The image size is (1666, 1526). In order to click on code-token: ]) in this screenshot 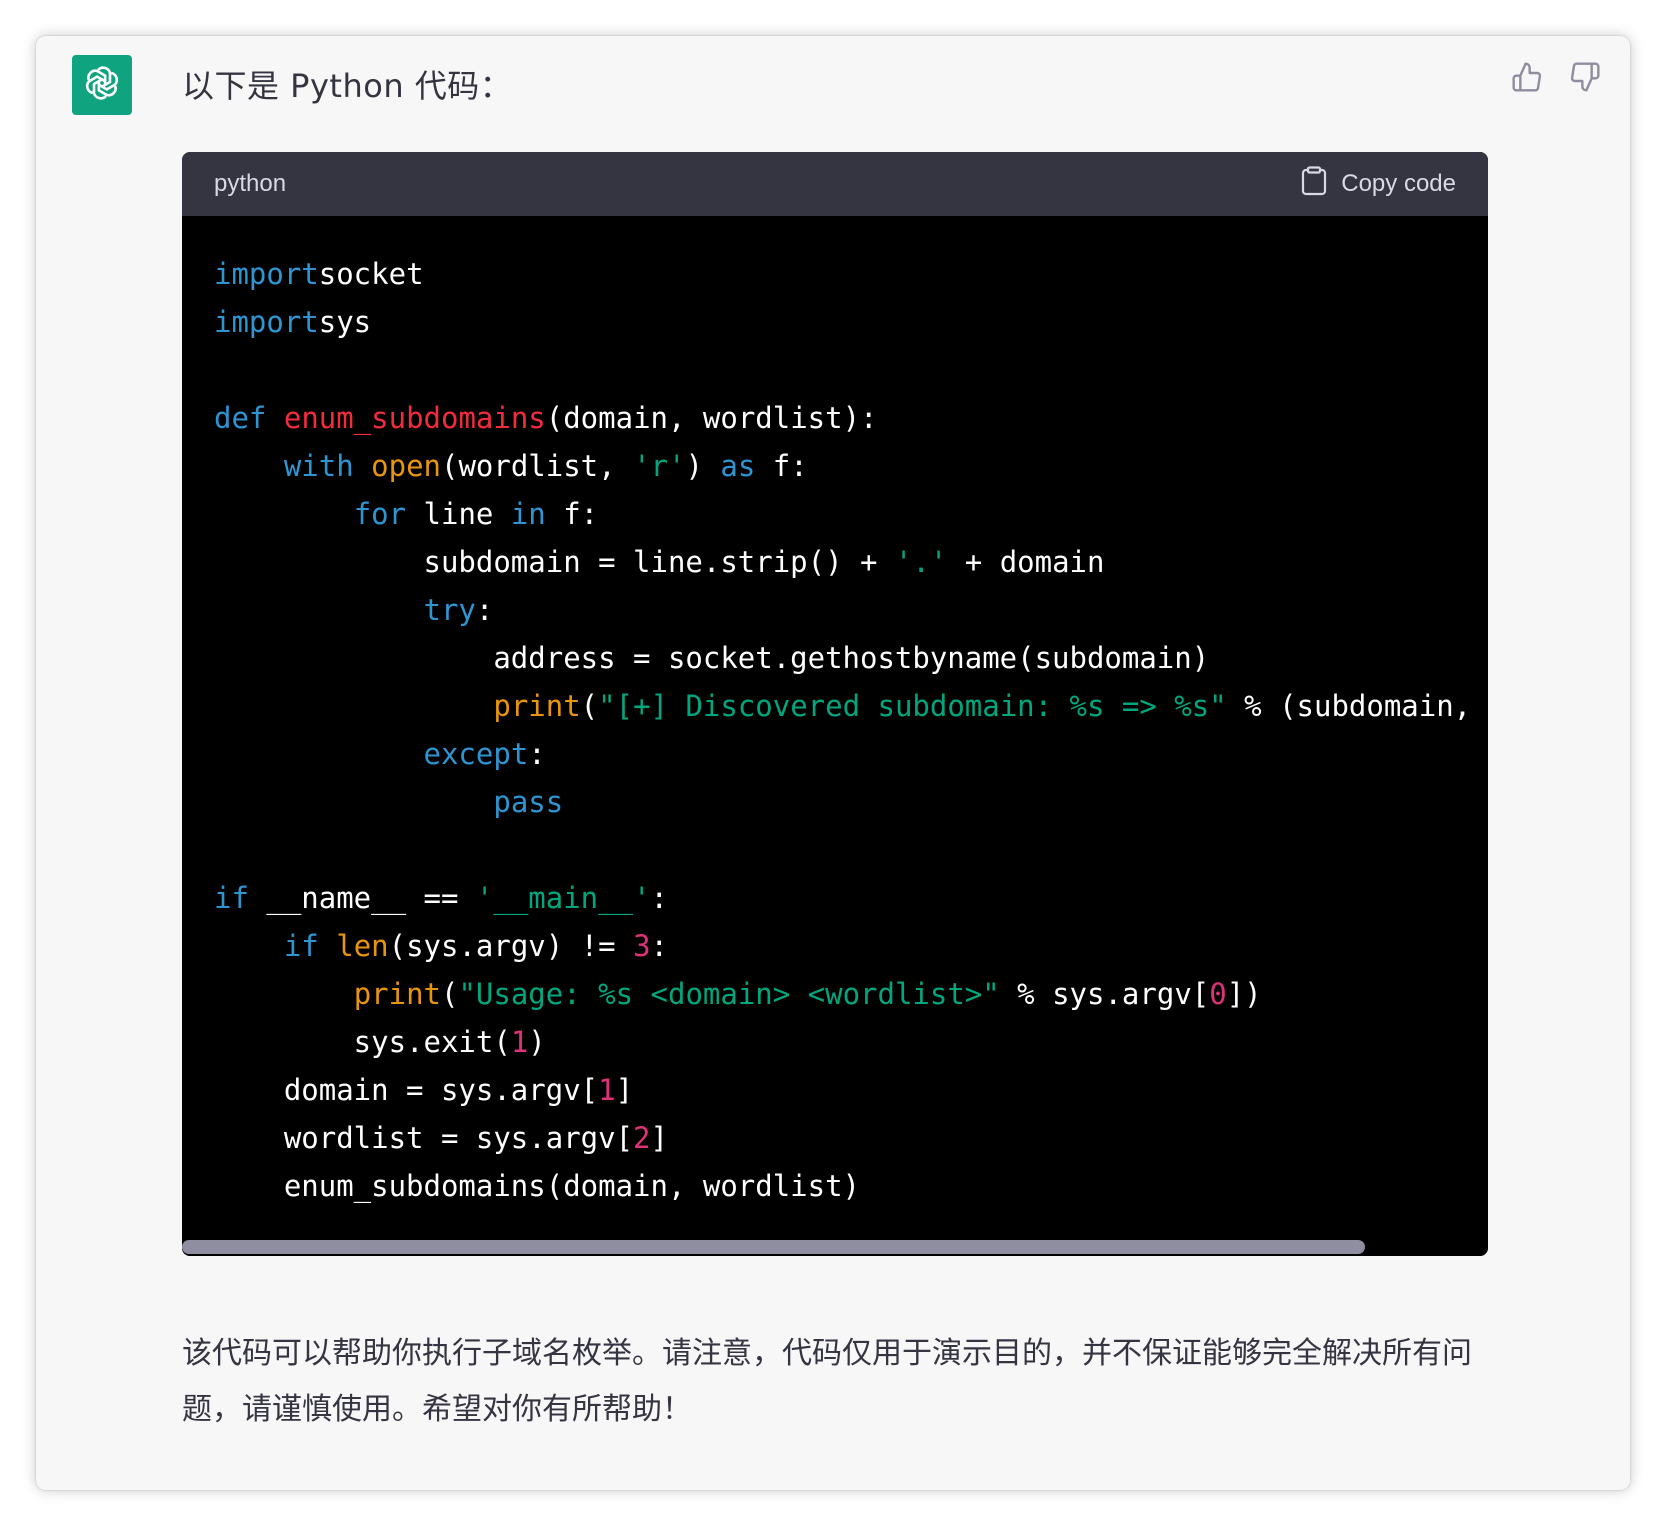, I will do `click(1244, 994)`.